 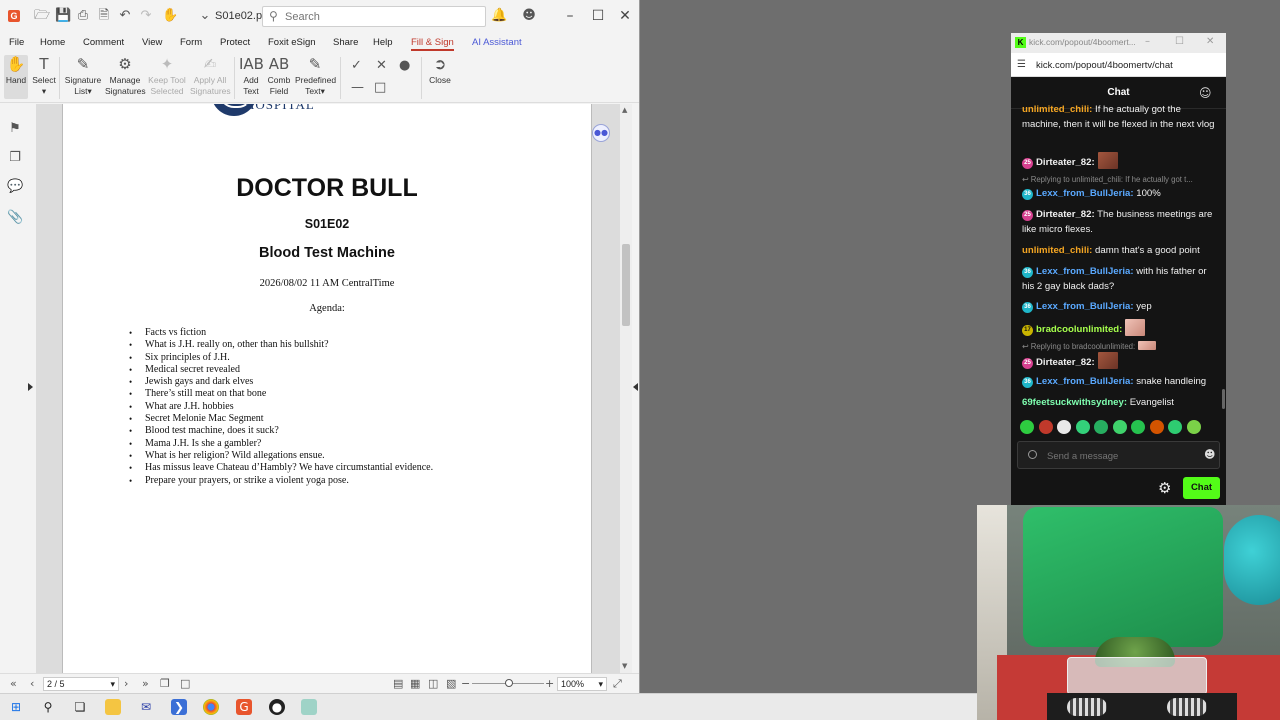 What do you see at coordinates (1205, 93) in the screenshot?
I see `user-list-icon: ☺` at bounding box center [1205, 93].